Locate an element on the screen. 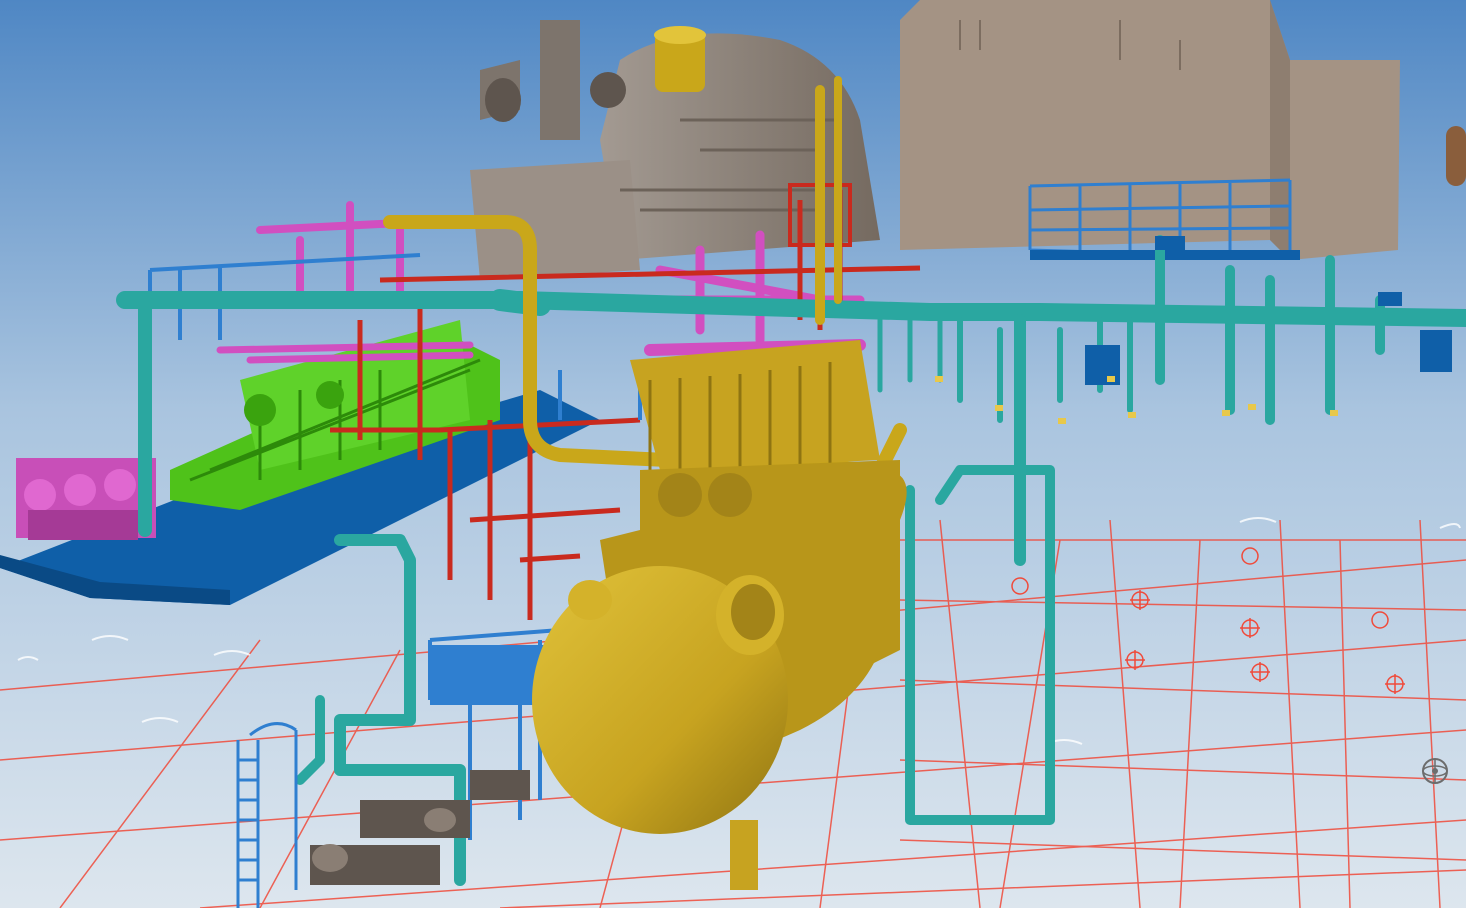  orbit-tool-button is located at coordinates (1435, 771).